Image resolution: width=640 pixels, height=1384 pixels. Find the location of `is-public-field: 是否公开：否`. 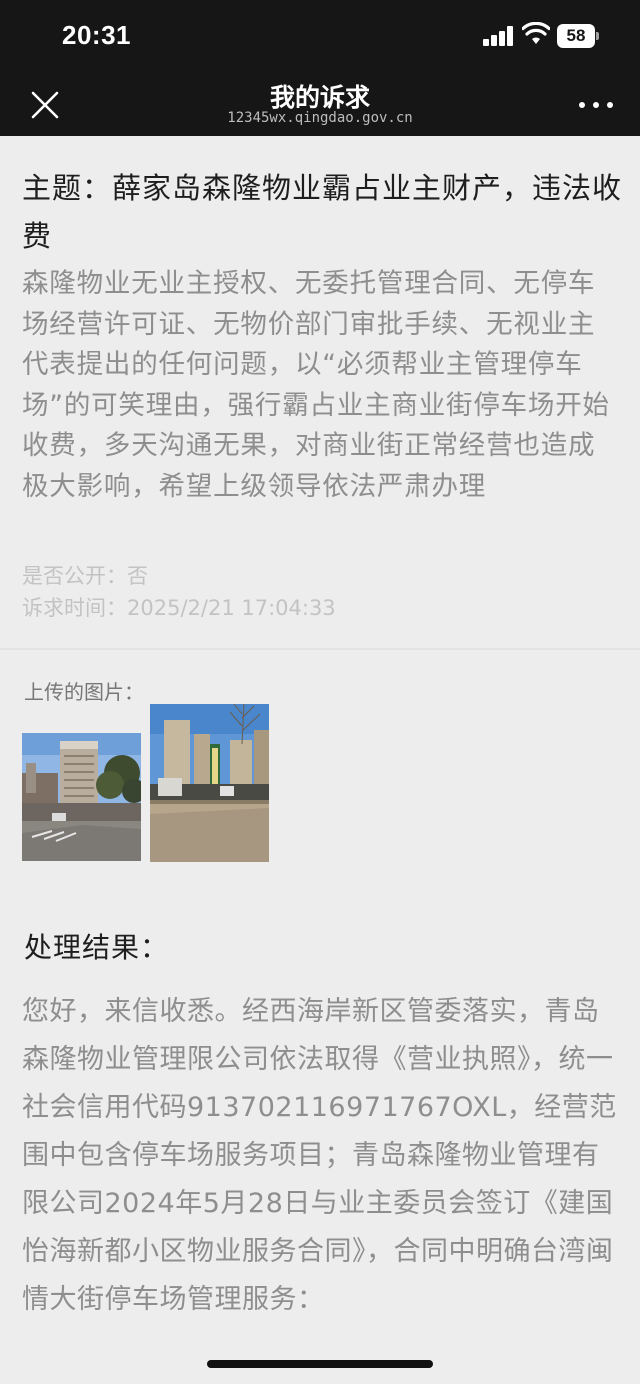

is-public-field: 是否公开：否 is located at coordinates (85, 576).